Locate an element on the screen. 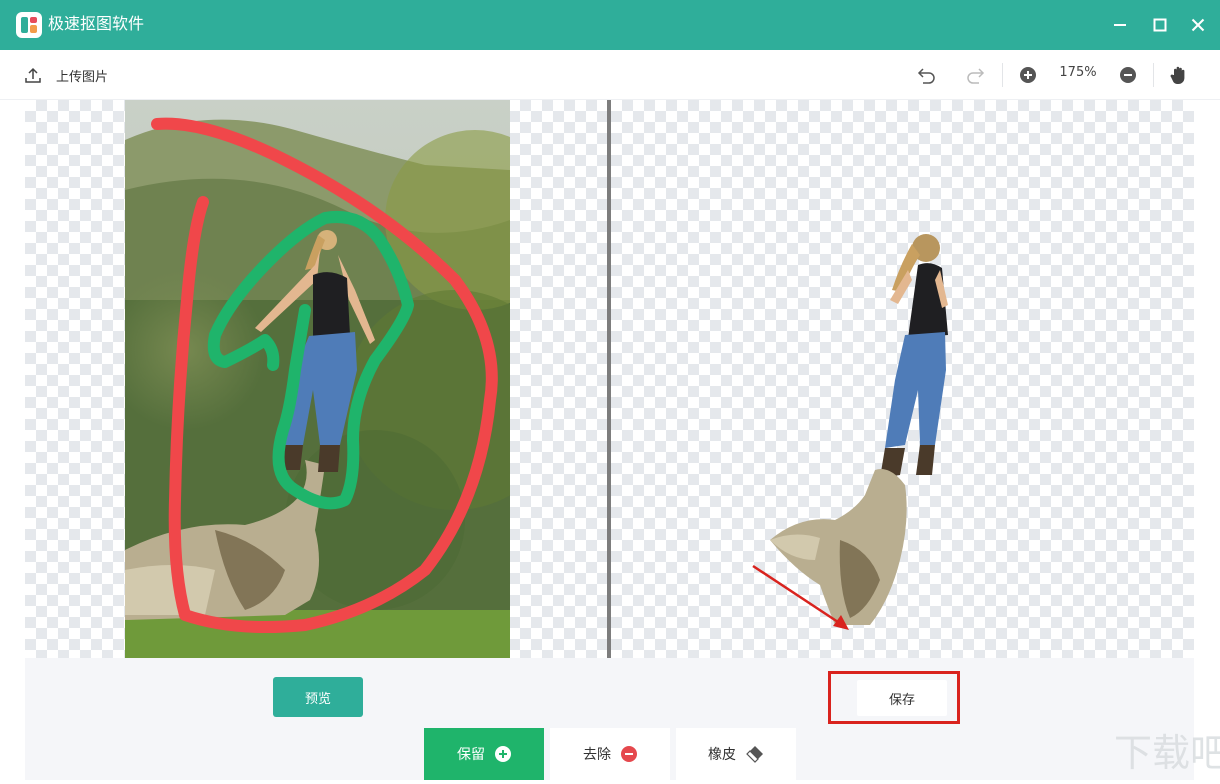 This screenshot has width=1220, height=784. app-logo-icon is located at coordinates (29, 25).